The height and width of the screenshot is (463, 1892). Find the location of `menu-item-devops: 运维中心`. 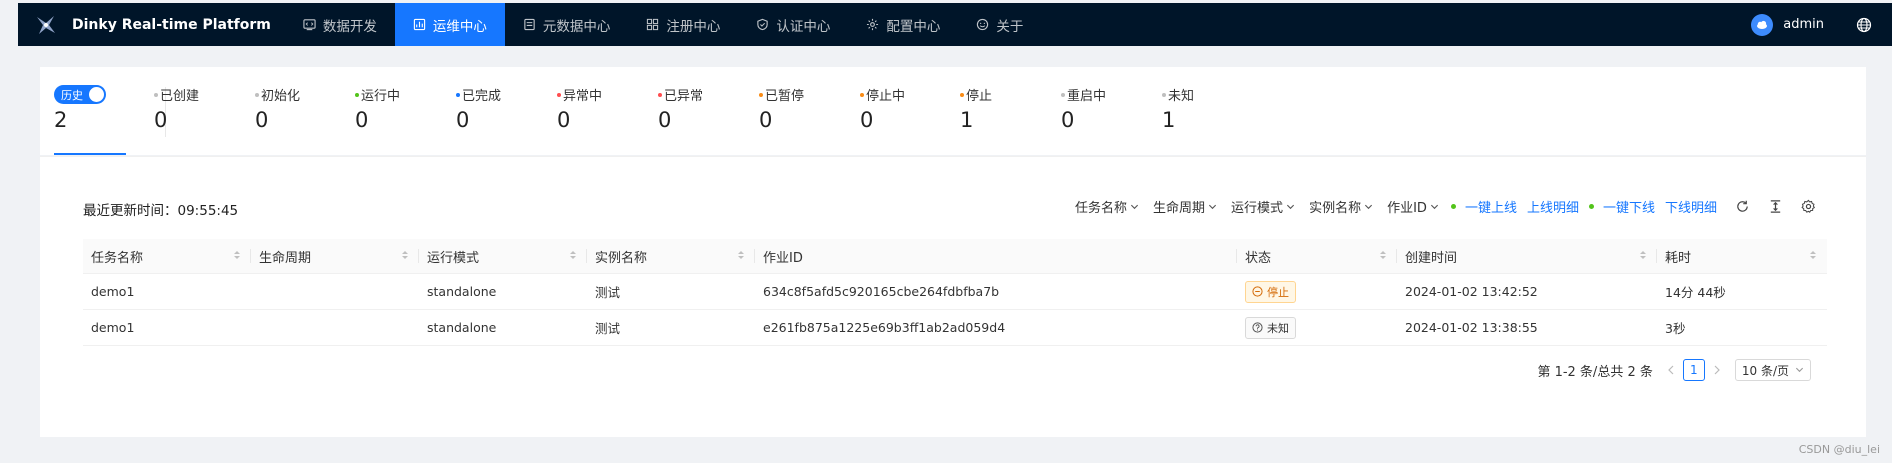

menu-item-devops: 运维中心 is located at coordinates (449, 24).